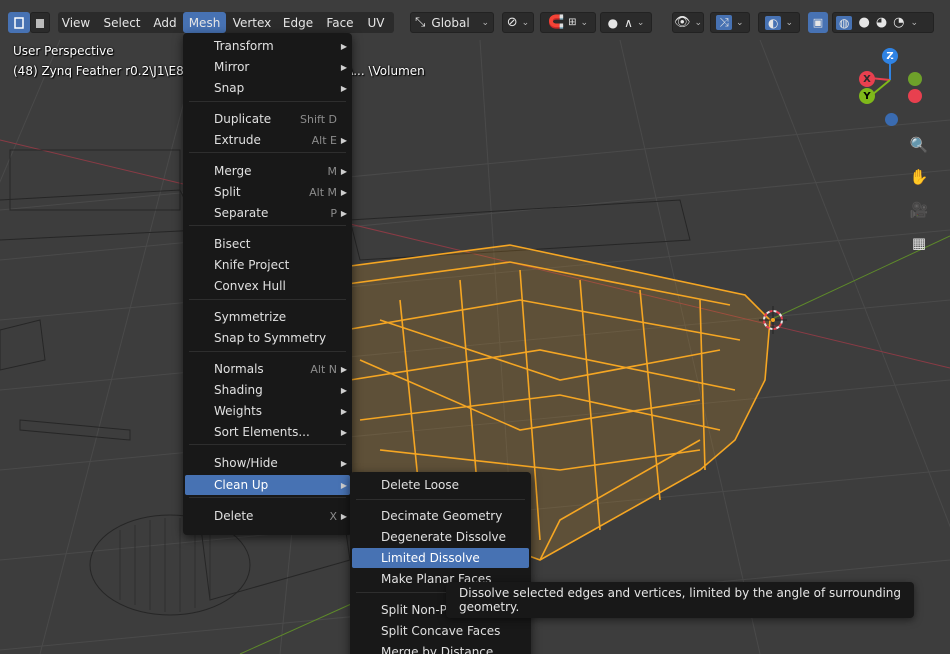 This screenshot has height=654, width=950. I want to click on mesh-menu-item-bisect: Bisect, so click(267, 244).